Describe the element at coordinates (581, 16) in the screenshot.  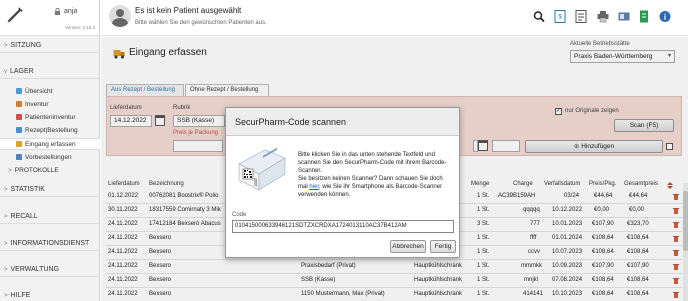
I see `document-list-icon` at that location.